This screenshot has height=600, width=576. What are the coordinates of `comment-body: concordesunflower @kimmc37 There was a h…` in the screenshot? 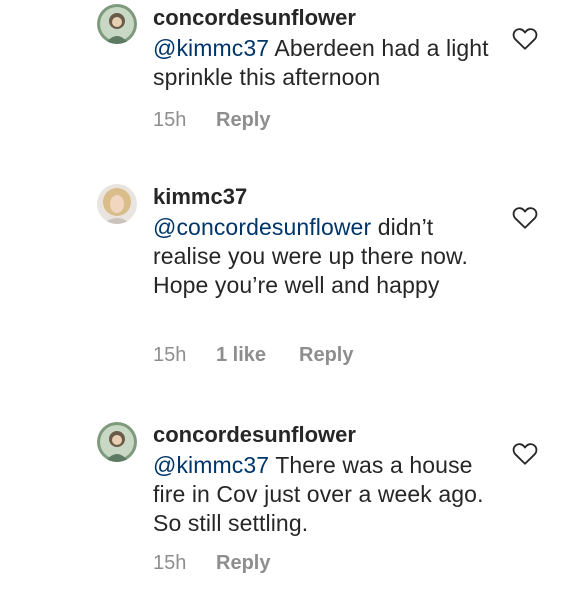 It's located at (325, 480).